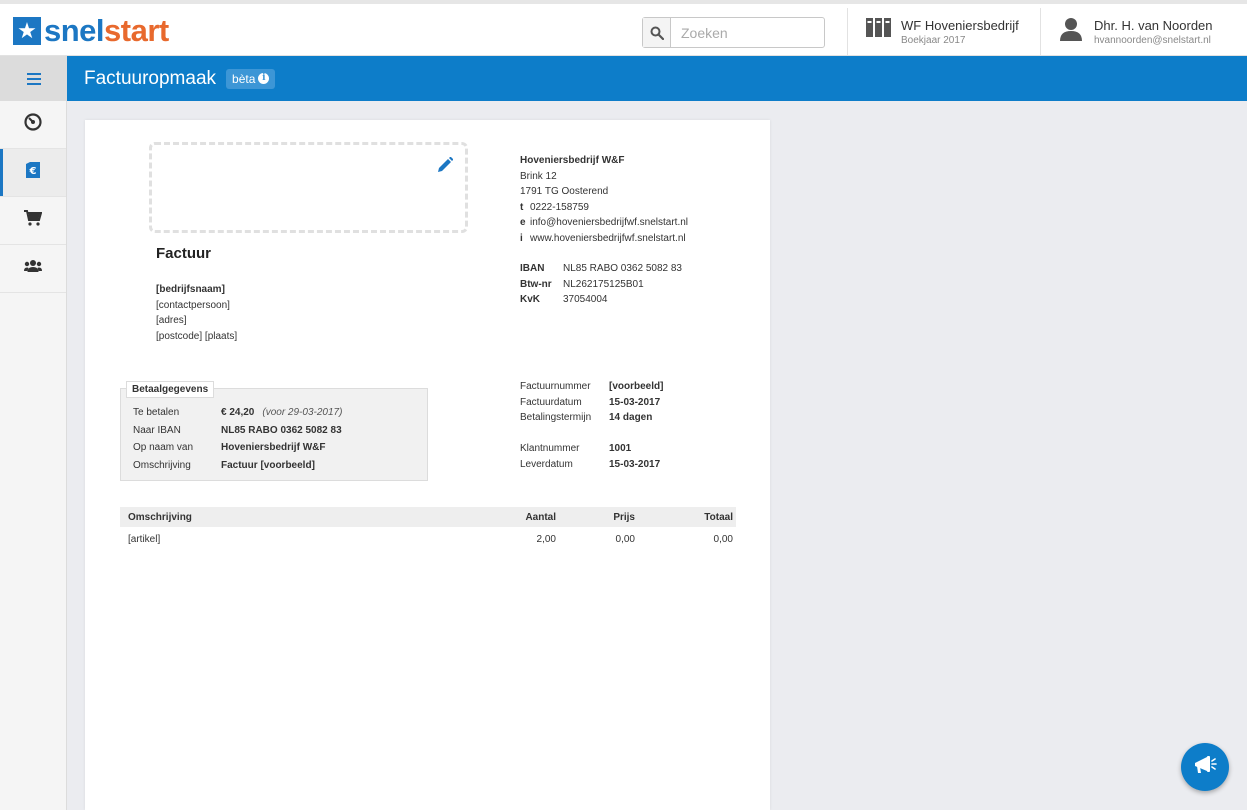 This screenshot has width=1247, height=810. Describe the element at coordinates (171, 320) in the screenshot. I see `recipient-address-line: [adres]` at that location.